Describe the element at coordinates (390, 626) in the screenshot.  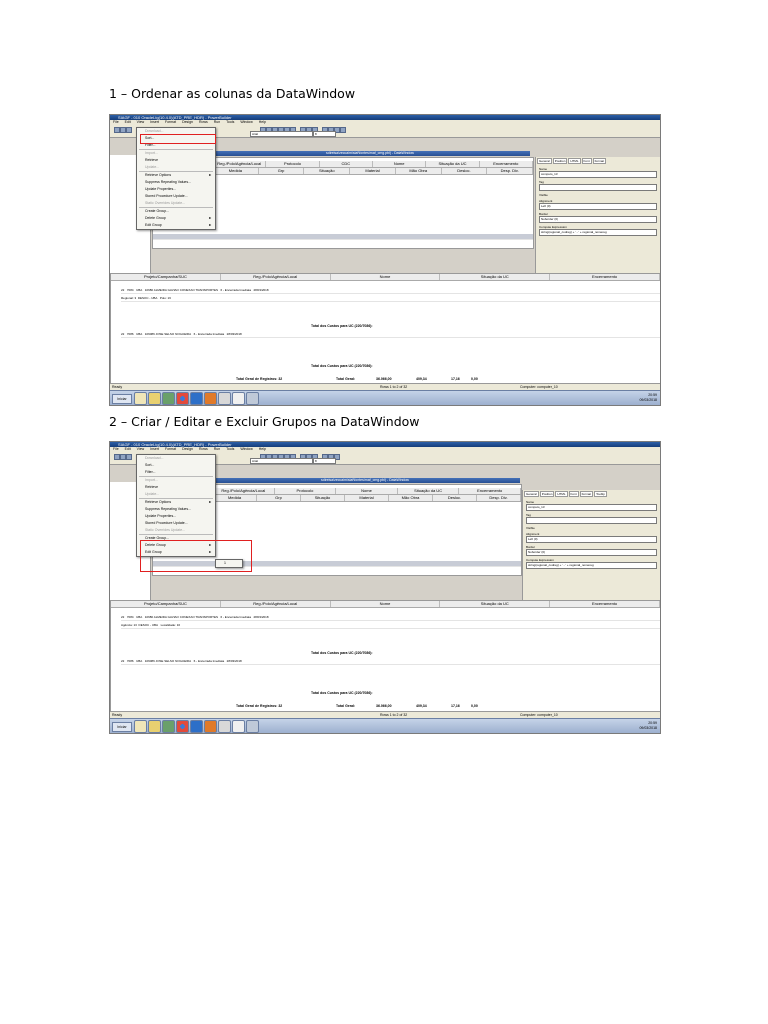
I see `data-row: Agência: 13 DESOC - UBA Localidade: 16` at that location.